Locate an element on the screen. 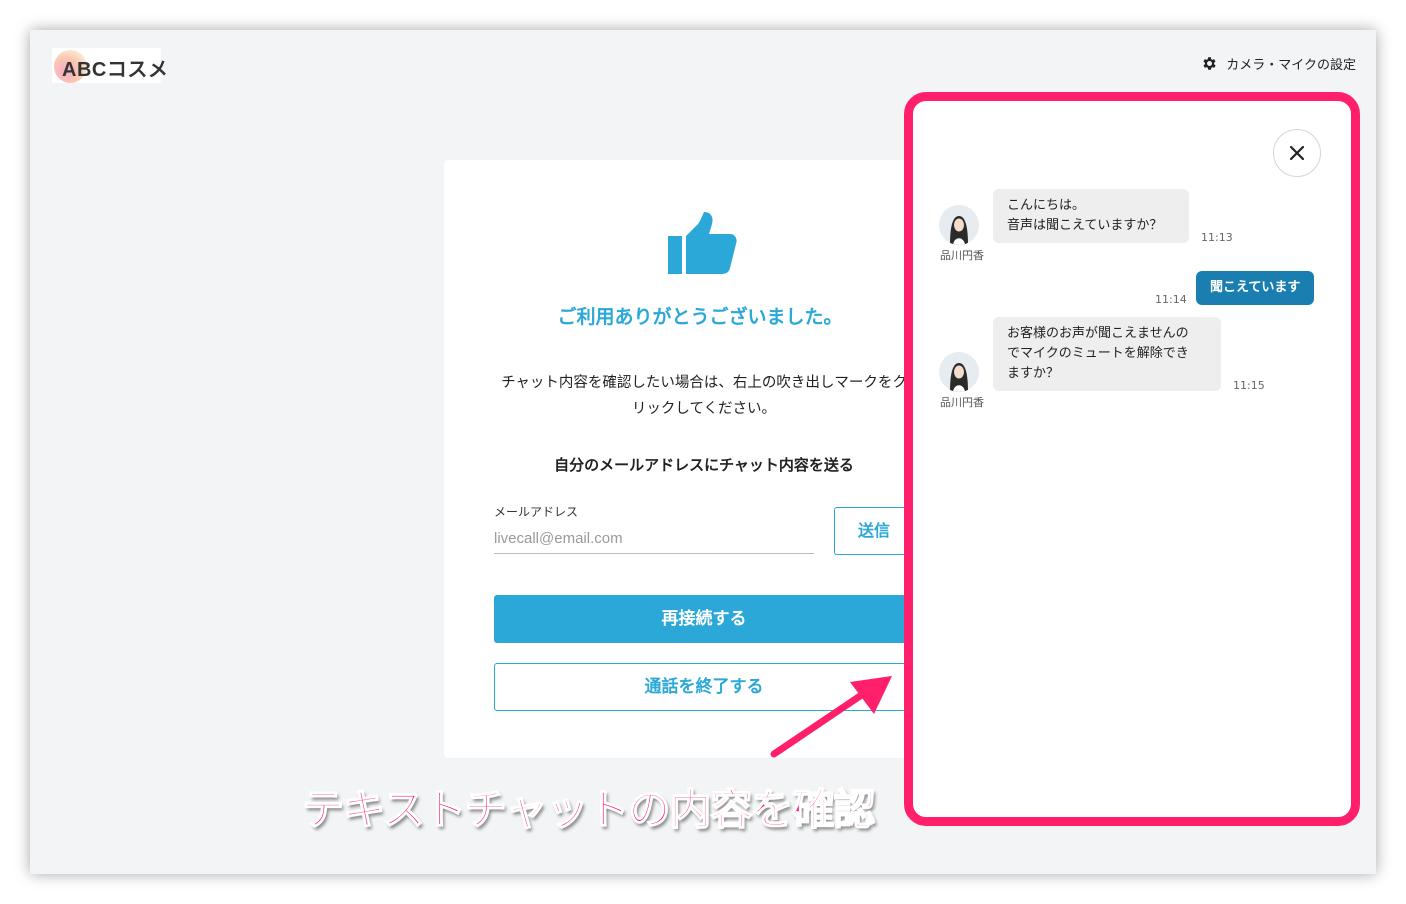  logo-text: ABCコスメ is located at coordinates (115, 70).